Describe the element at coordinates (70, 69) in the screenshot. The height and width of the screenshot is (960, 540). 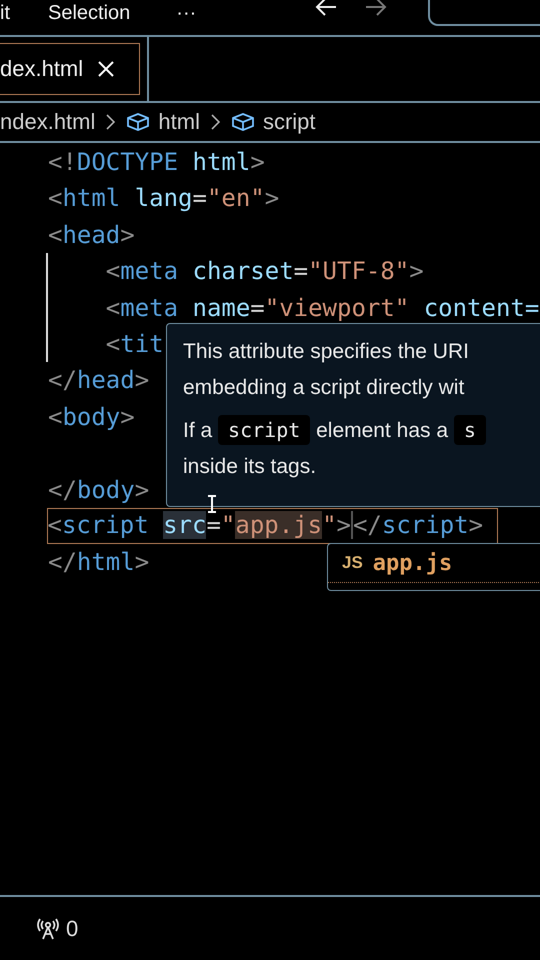
I see `editor-tab: dex.html` at that location.